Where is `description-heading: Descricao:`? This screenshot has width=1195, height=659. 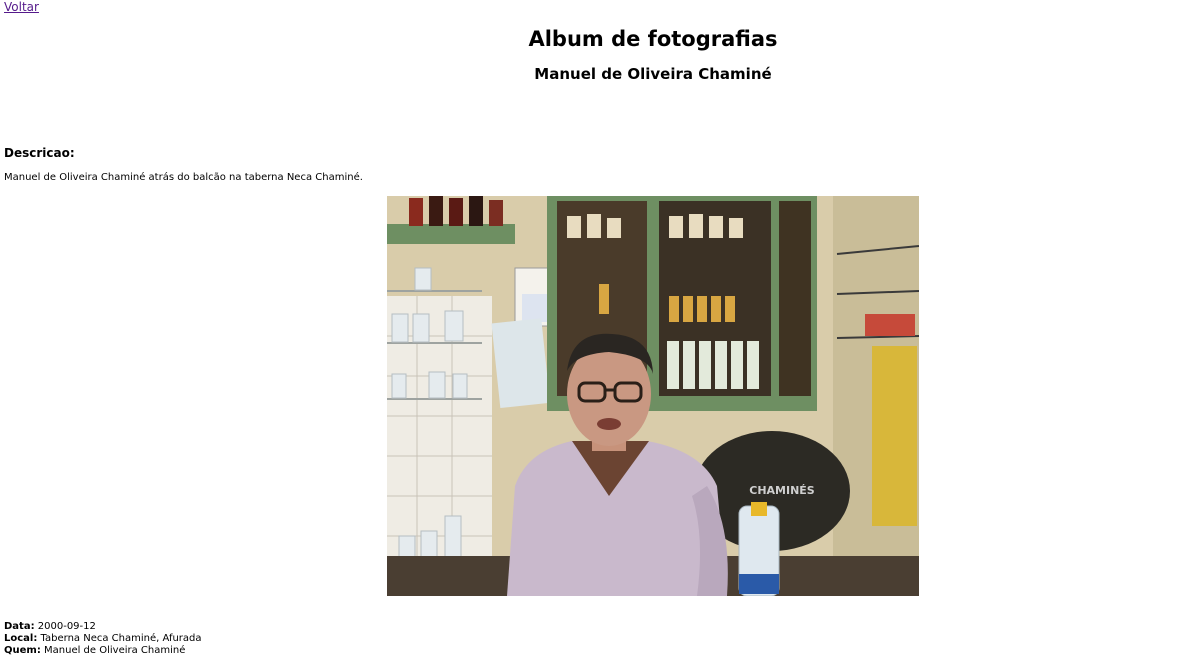
description-heading: Descricao: is located at coordinates (39, 153).